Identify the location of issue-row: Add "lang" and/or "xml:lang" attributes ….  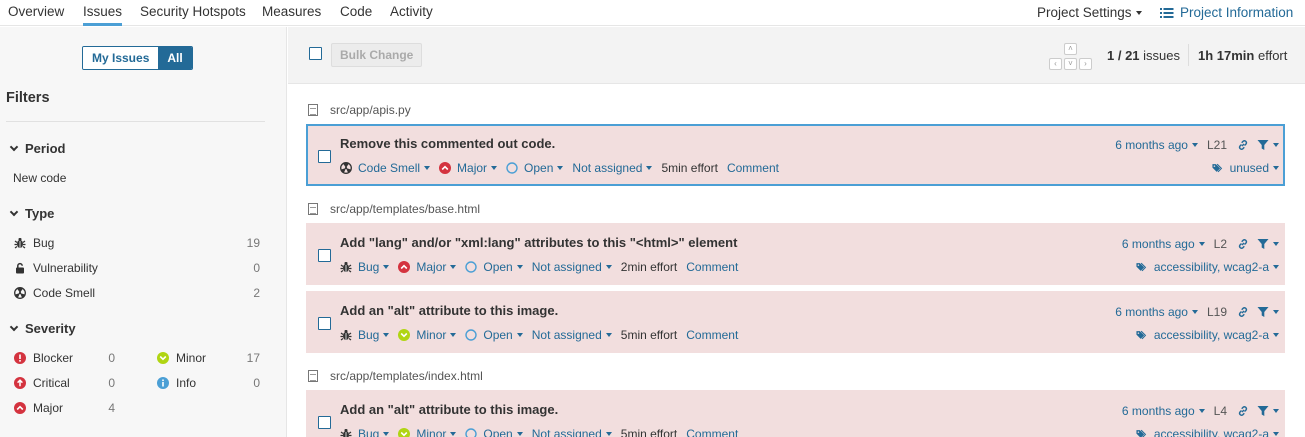
(795, 254).